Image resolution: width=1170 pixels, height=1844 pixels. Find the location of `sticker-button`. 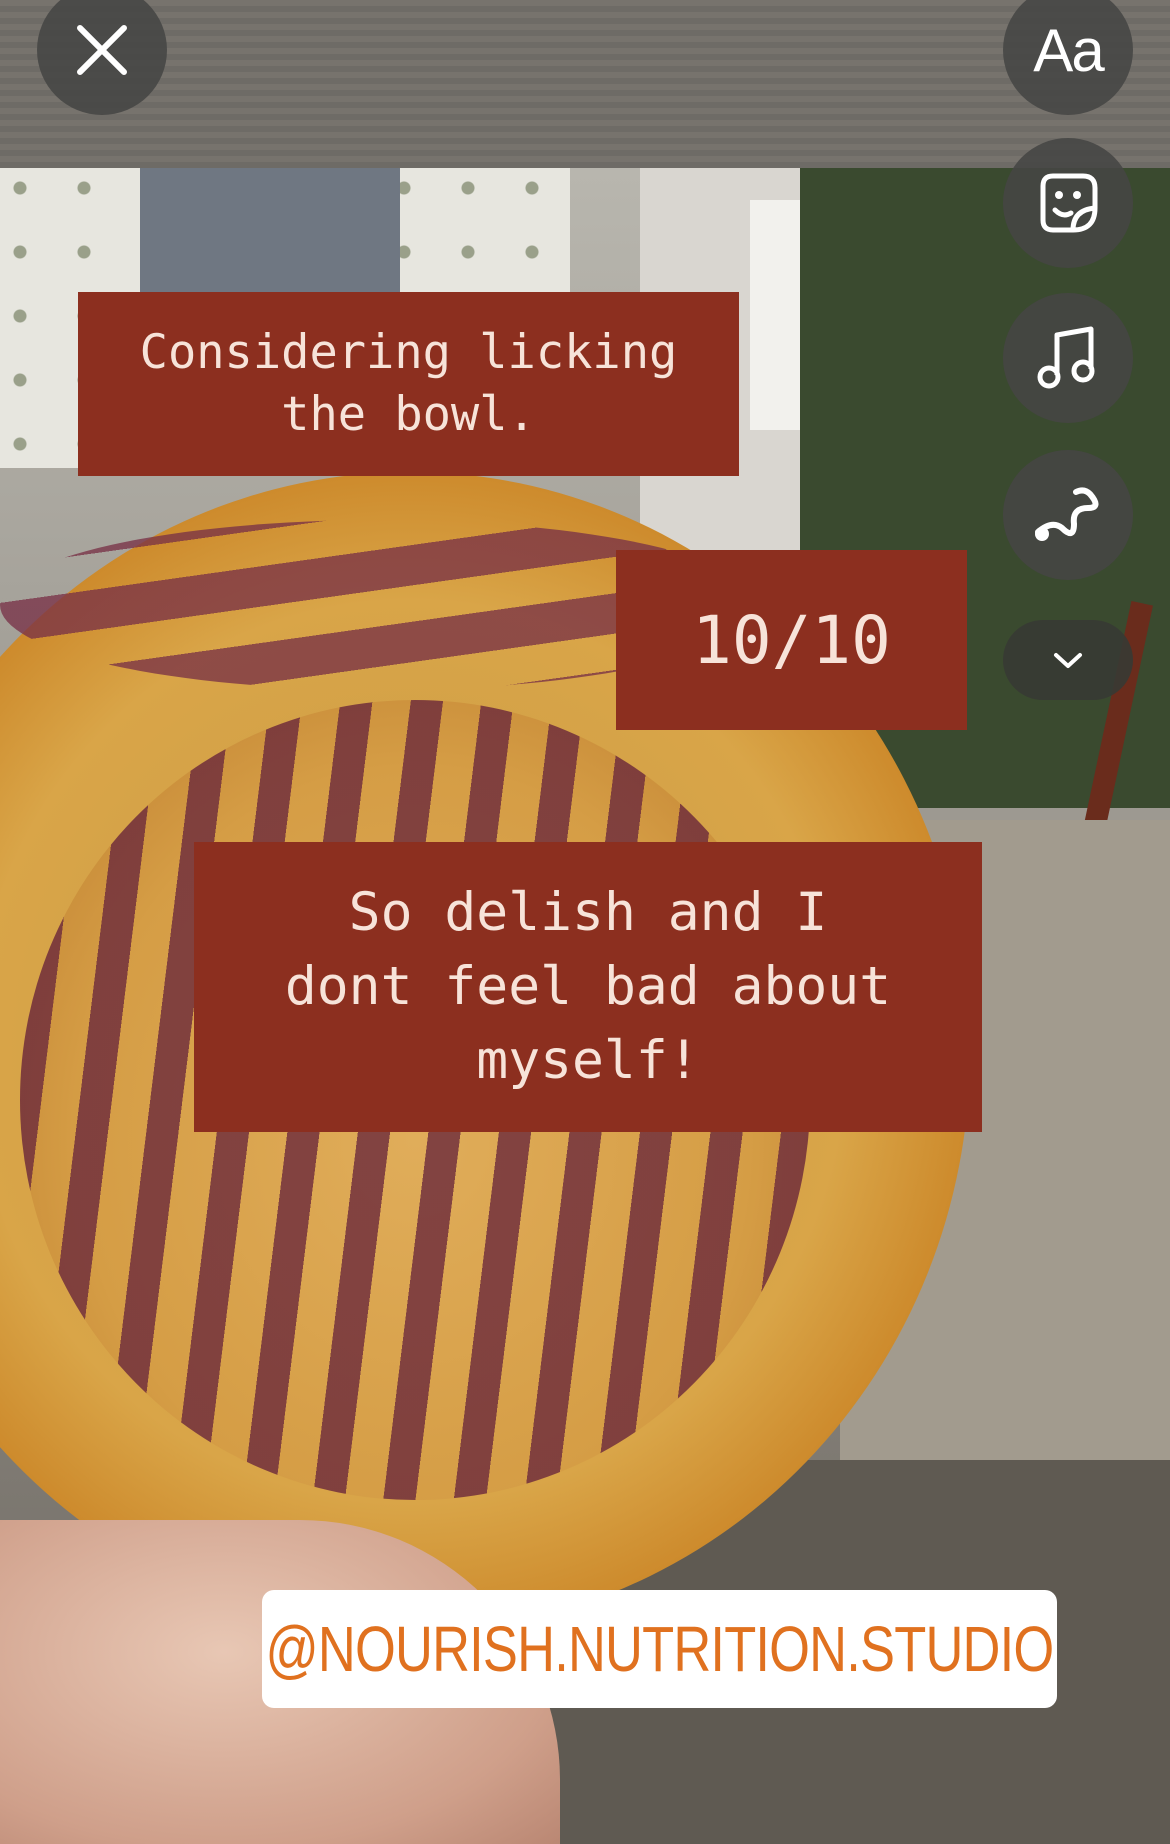

sticker-button is located at coordinates (1068, 203).